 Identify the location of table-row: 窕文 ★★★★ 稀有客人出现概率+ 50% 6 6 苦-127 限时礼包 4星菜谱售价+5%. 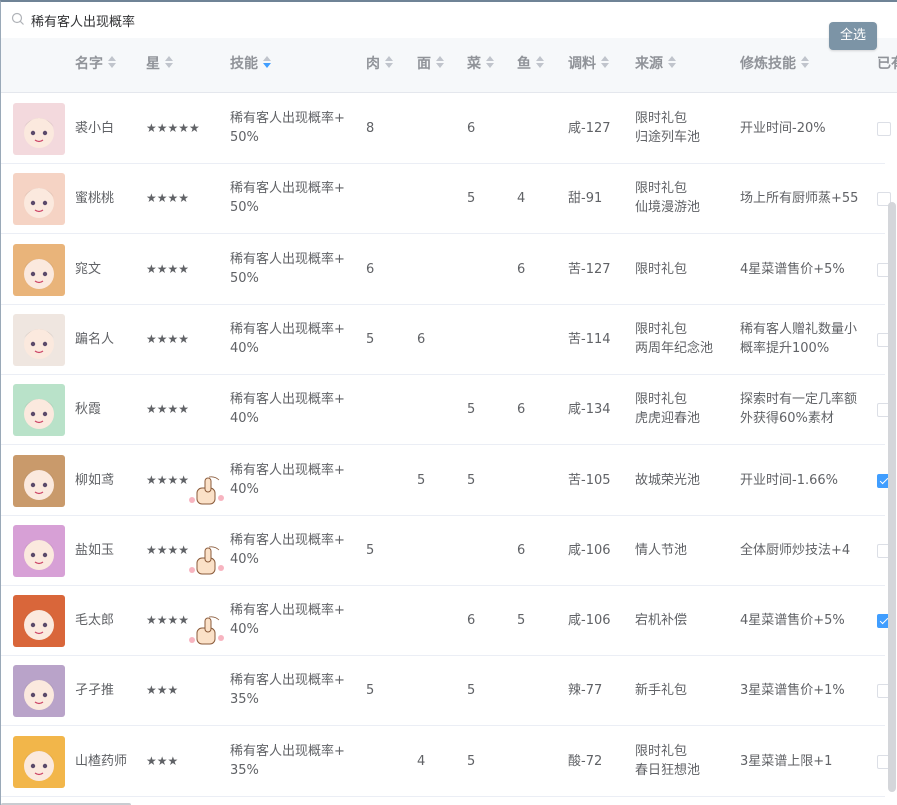
(446, 270).